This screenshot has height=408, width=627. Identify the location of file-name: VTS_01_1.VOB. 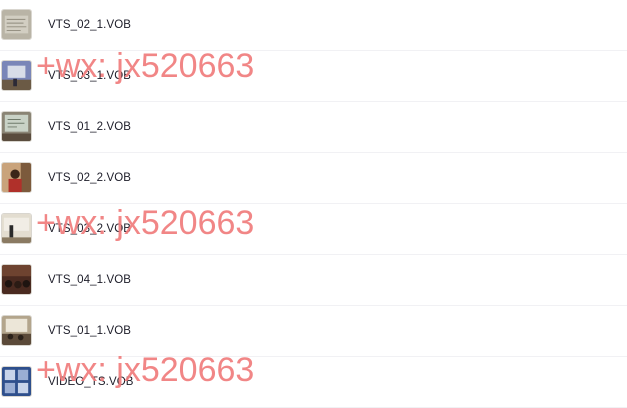
(90, 331).